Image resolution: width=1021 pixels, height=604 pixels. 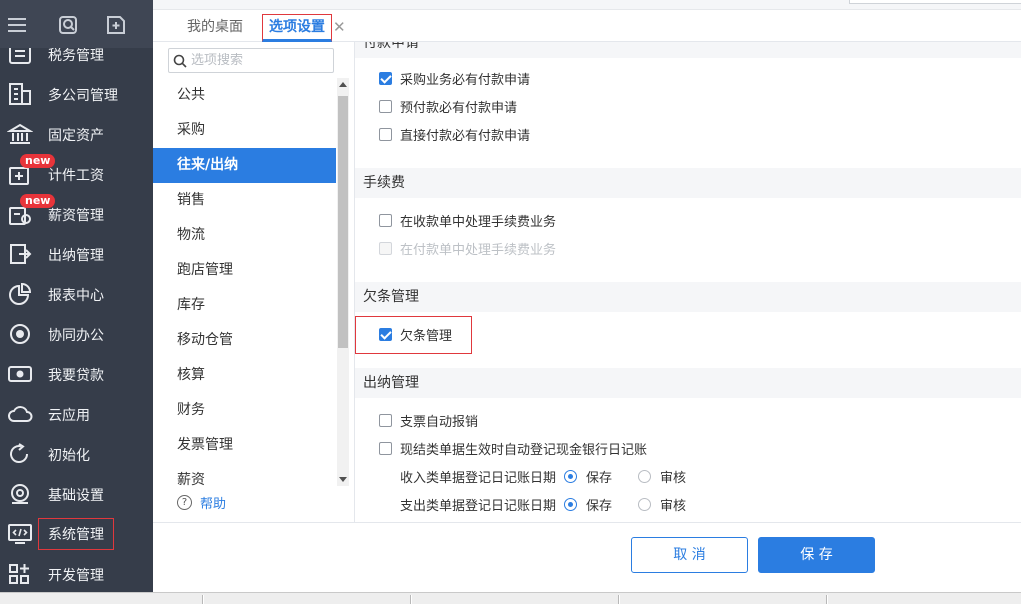 What do you see at coordinates (19, 574) in the screenshot?
I see `grid-add-icon` at bounding box center [19, 574].